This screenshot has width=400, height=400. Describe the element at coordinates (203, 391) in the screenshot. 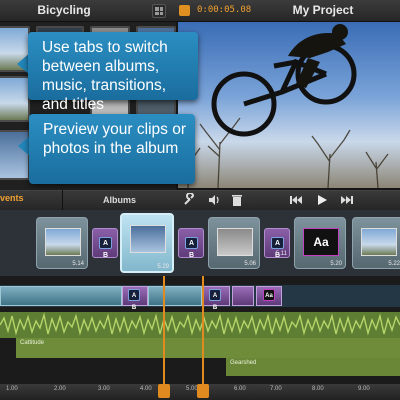

I see `playhead-handle-icon` at that location.